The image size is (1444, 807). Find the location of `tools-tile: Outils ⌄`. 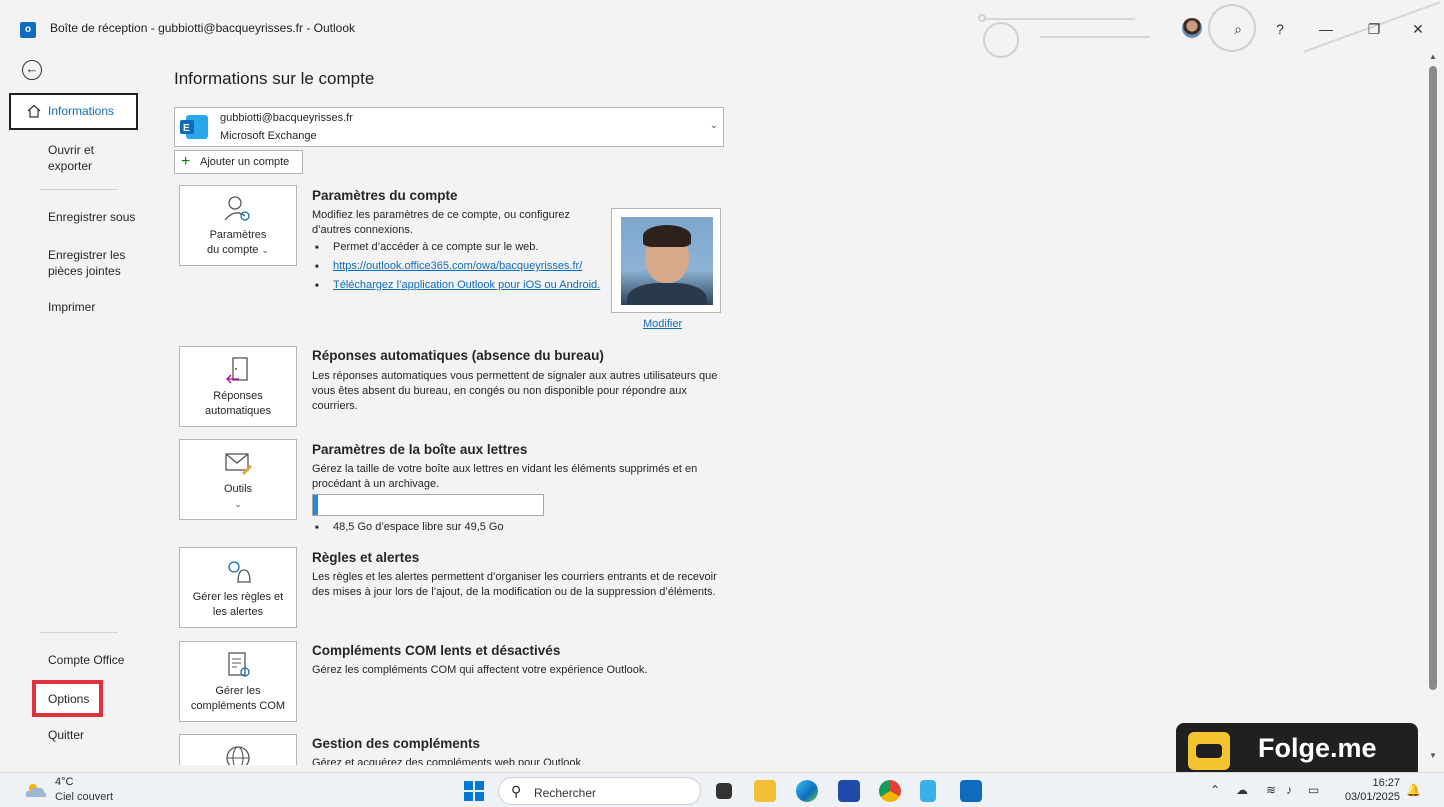

tools-tile: Outils ⌄ is located at coordinates (238, 479).